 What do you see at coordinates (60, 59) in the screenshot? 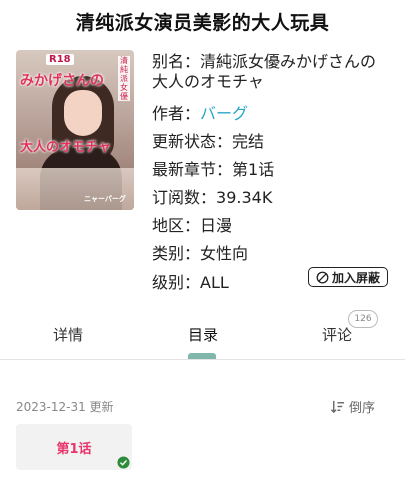
I see `cover-r18-badge: R18` at bounding box center [60, 59].